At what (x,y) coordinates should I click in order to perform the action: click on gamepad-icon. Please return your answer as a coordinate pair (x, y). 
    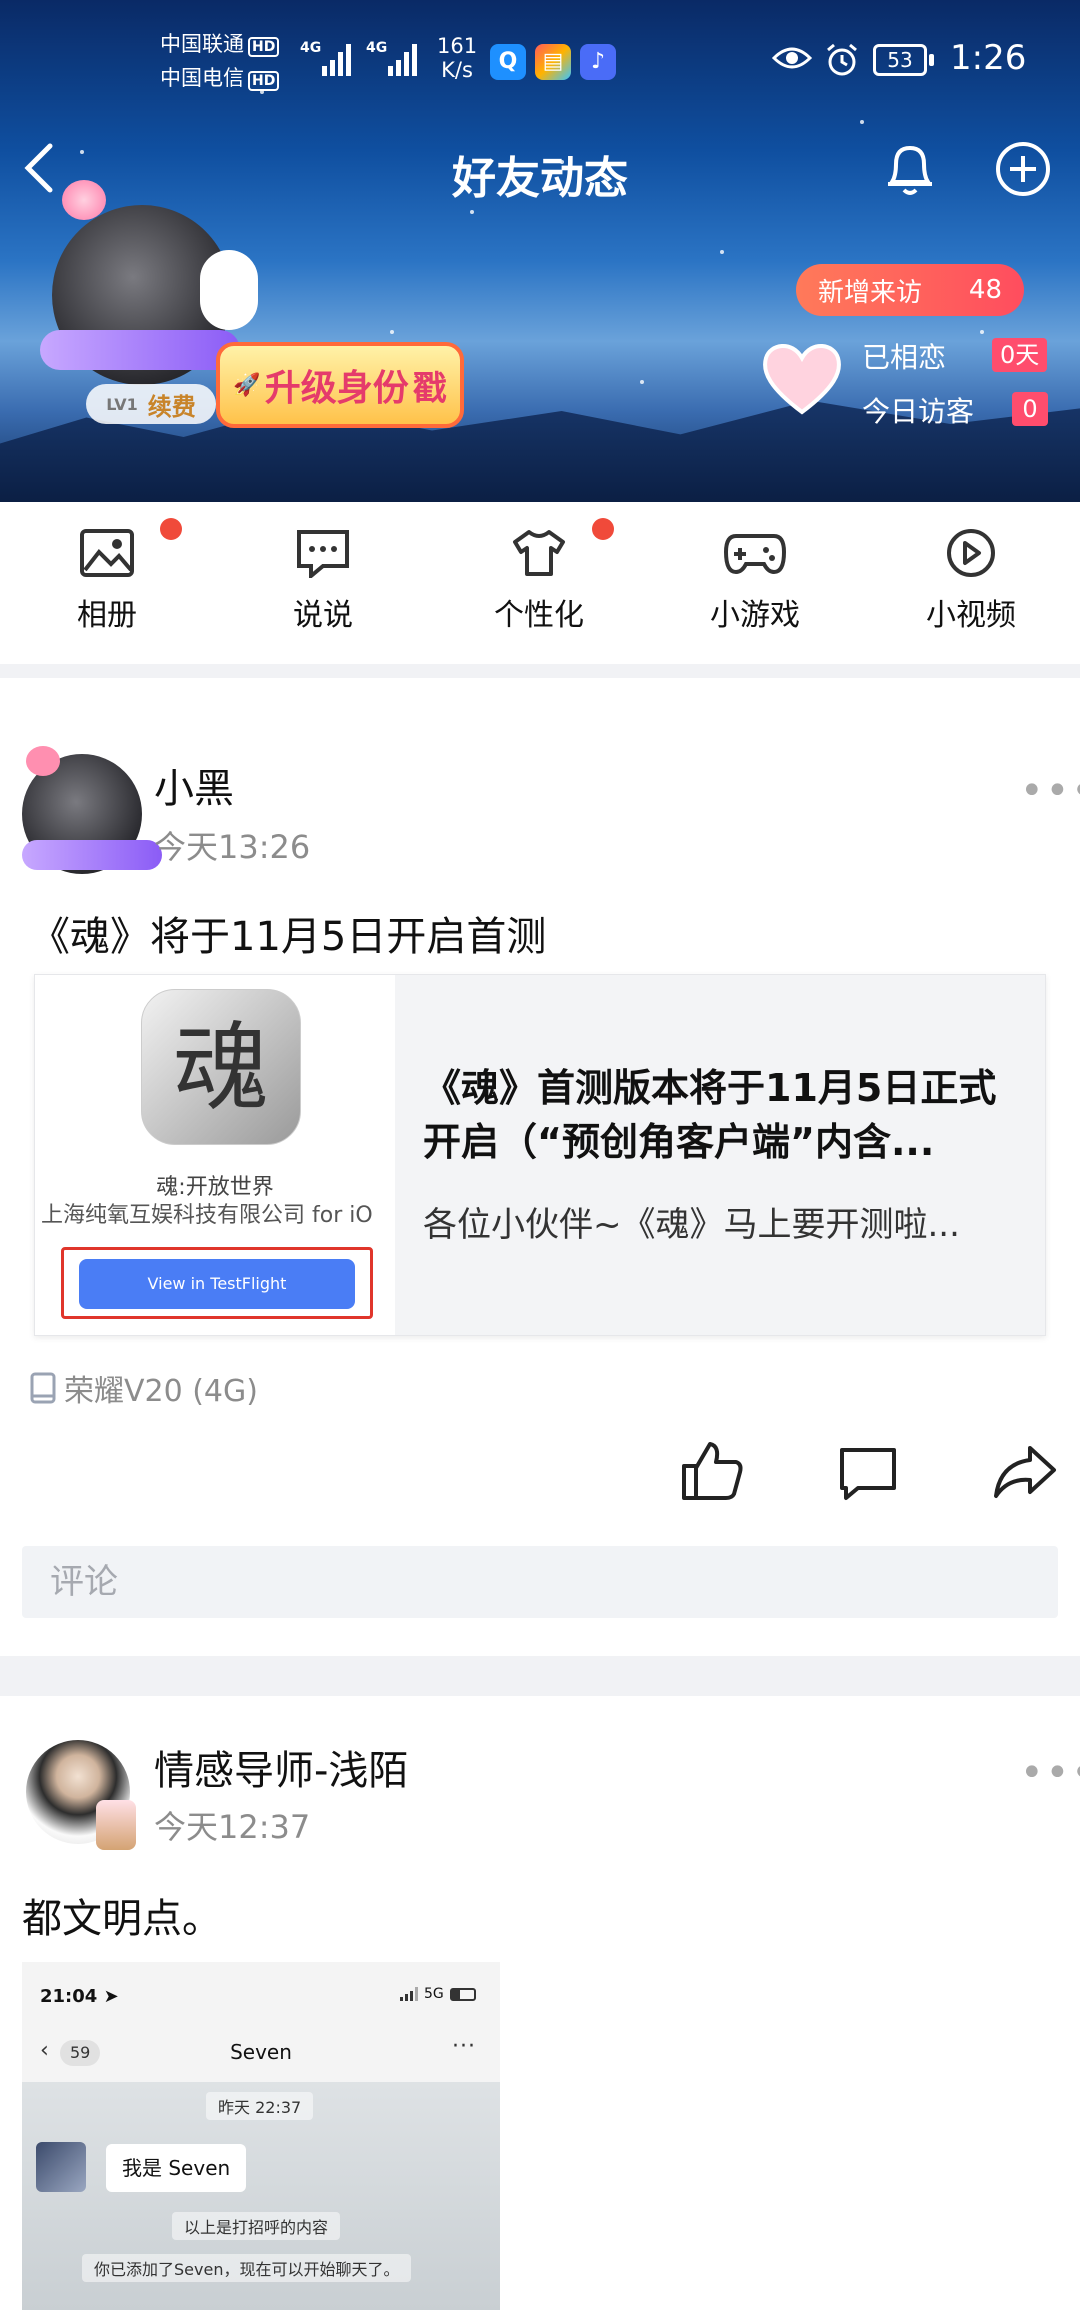
    Looking at the image, I should click on (755, 554).